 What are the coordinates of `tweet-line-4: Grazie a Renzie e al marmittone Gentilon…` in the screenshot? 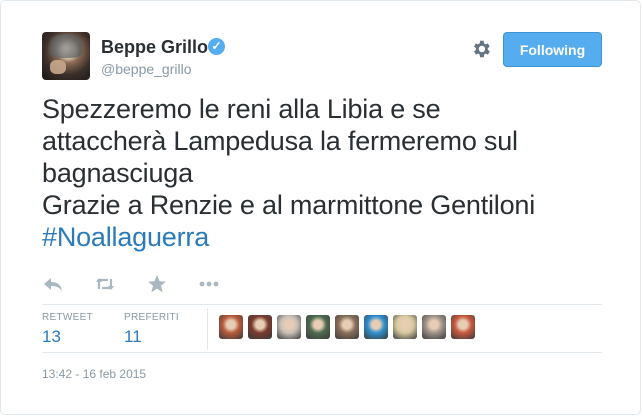 It's located at (289, 205).